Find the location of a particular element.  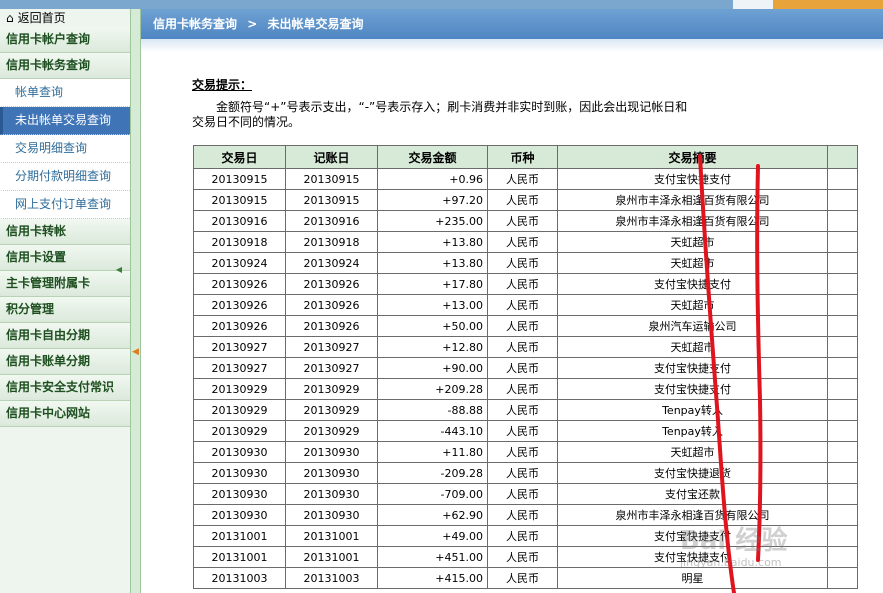

table-row: 20130918 20130918 +13.80 人民币 天虹超市 is located at coordinates (525, 242).